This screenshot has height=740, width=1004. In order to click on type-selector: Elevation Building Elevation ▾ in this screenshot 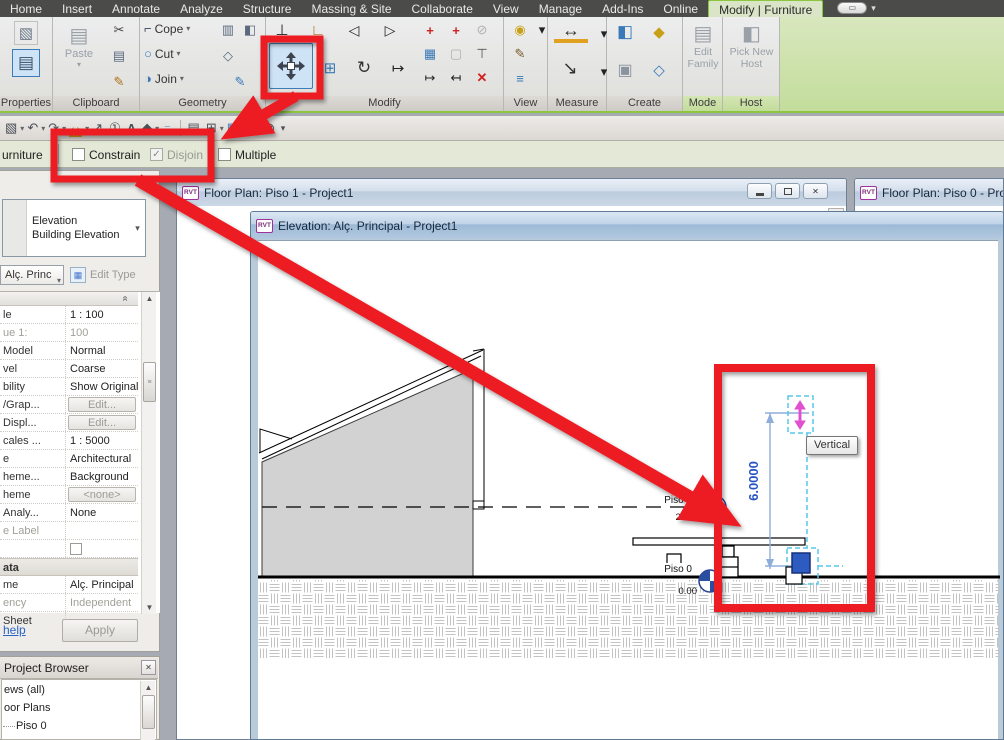, I will do `click(74, 228)`.